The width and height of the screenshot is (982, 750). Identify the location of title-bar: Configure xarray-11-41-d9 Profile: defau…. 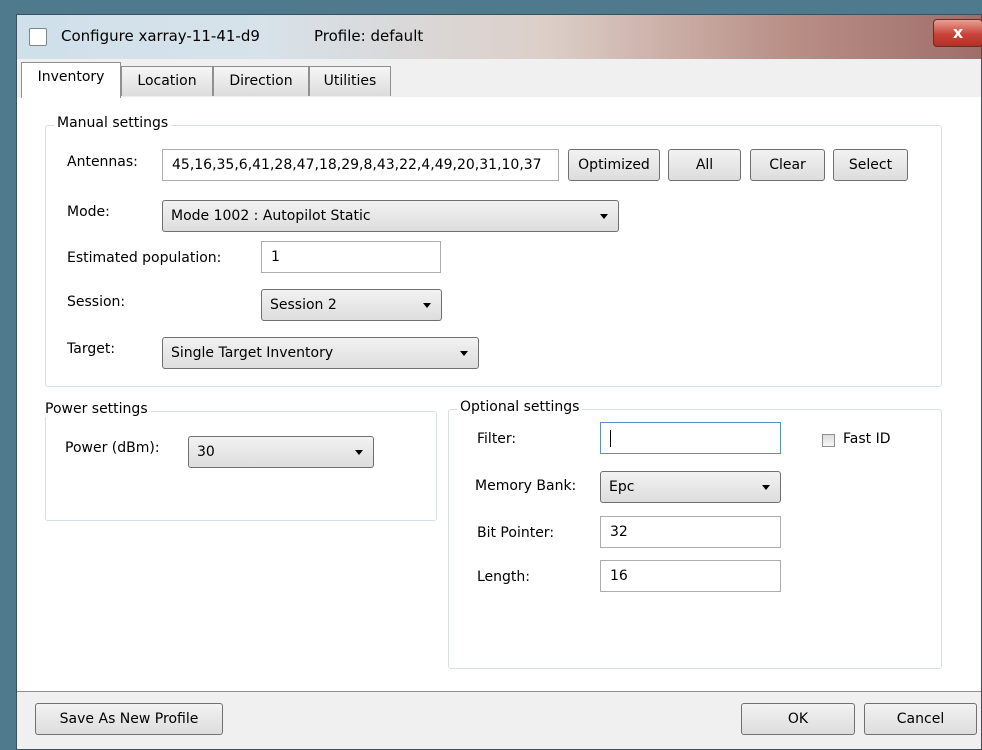
(499, 37).